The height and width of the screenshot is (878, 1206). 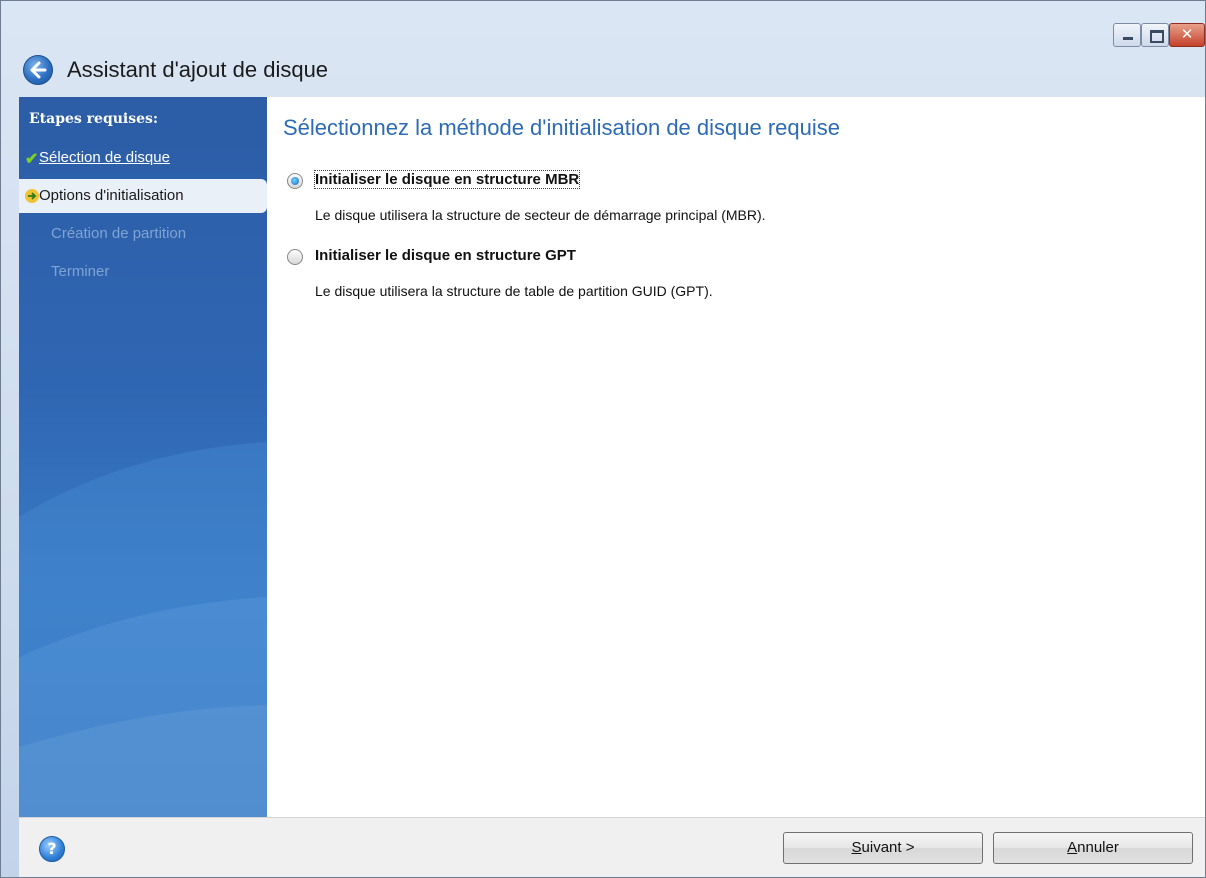 I want to click on sidebar-item-label: Création de partition, so click(x=119, y=233).